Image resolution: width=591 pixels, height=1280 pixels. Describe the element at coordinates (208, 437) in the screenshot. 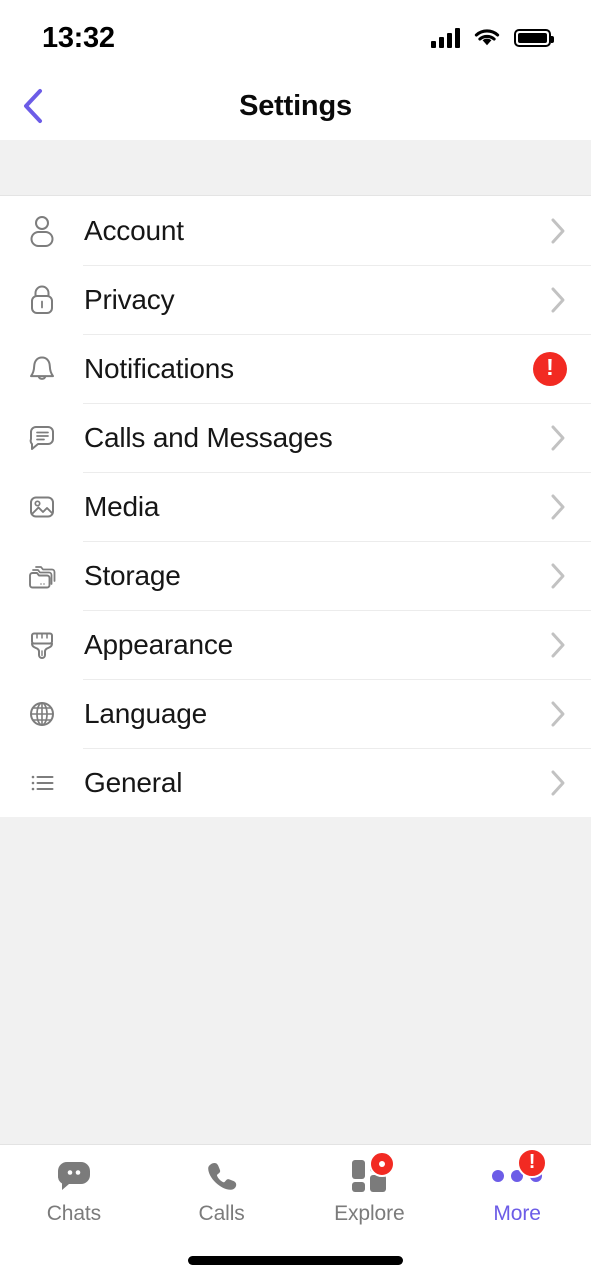

I see `settings-row-label: Calls and Messages` at that location.